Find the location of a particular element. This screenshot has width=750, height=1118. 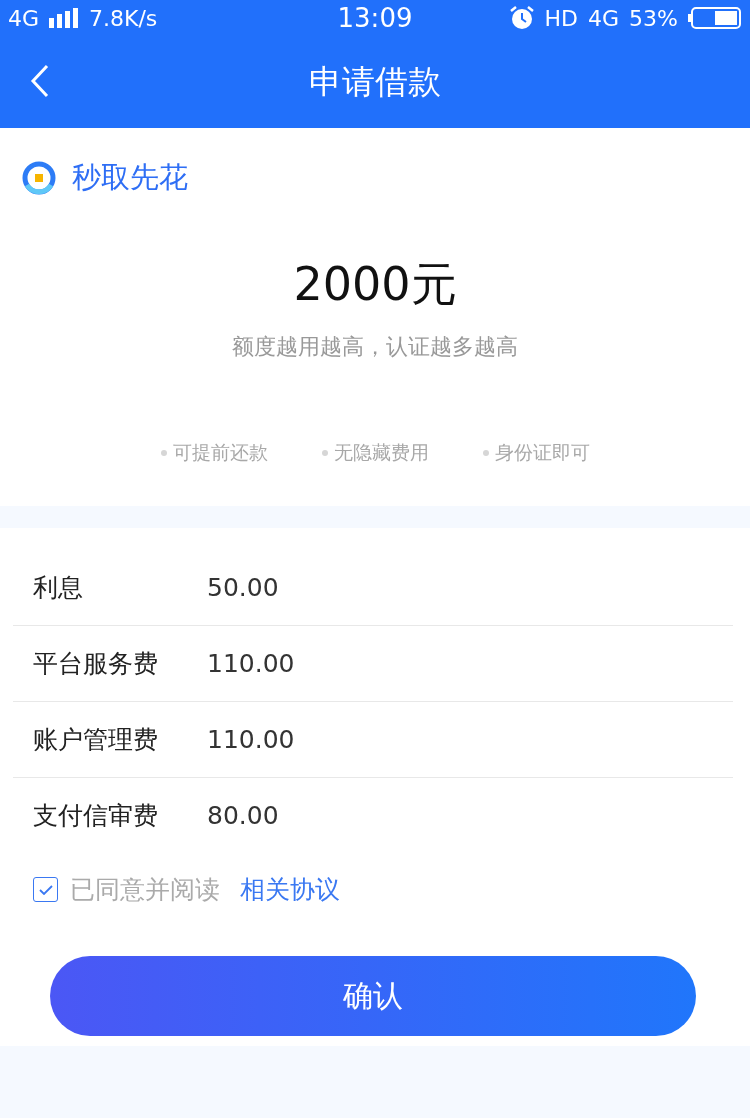

check-icon is located at coordinates (45, 889).